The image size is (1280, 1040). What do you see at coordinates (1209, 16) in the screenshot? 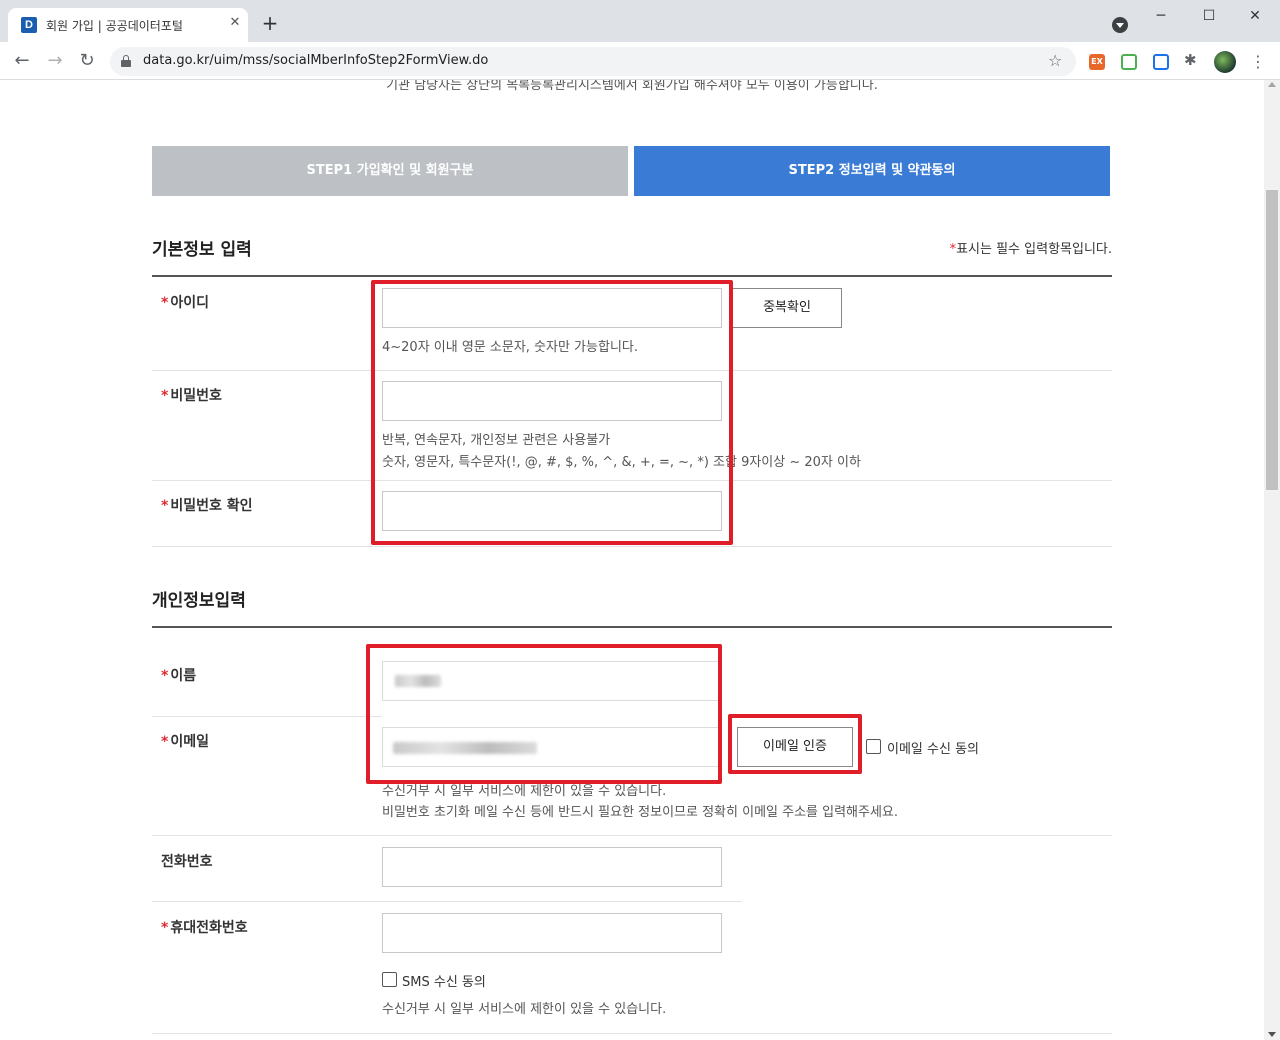
I see `maximize-button: ☐` at bounding box center [1209, 16].